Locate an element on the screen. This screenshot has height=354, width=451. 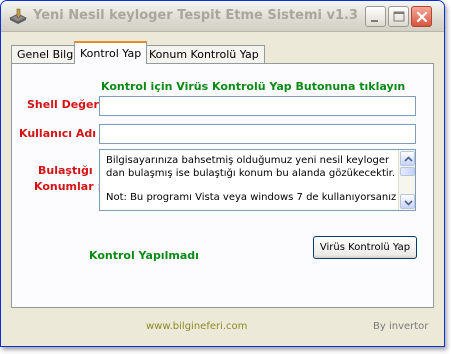
infected-label-line1: Bulaştığı is located at coordinates (65, 170).